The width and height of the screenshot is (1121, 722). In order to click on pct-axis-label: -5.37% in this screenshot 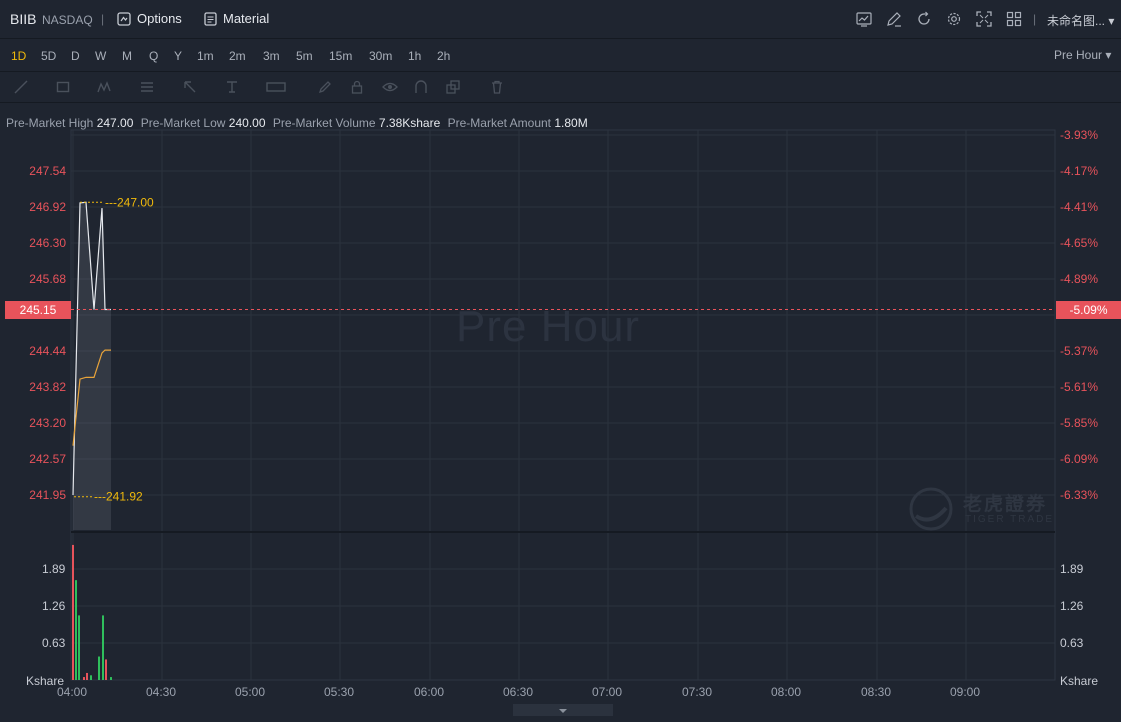, I will do `click(1079, 351)`.